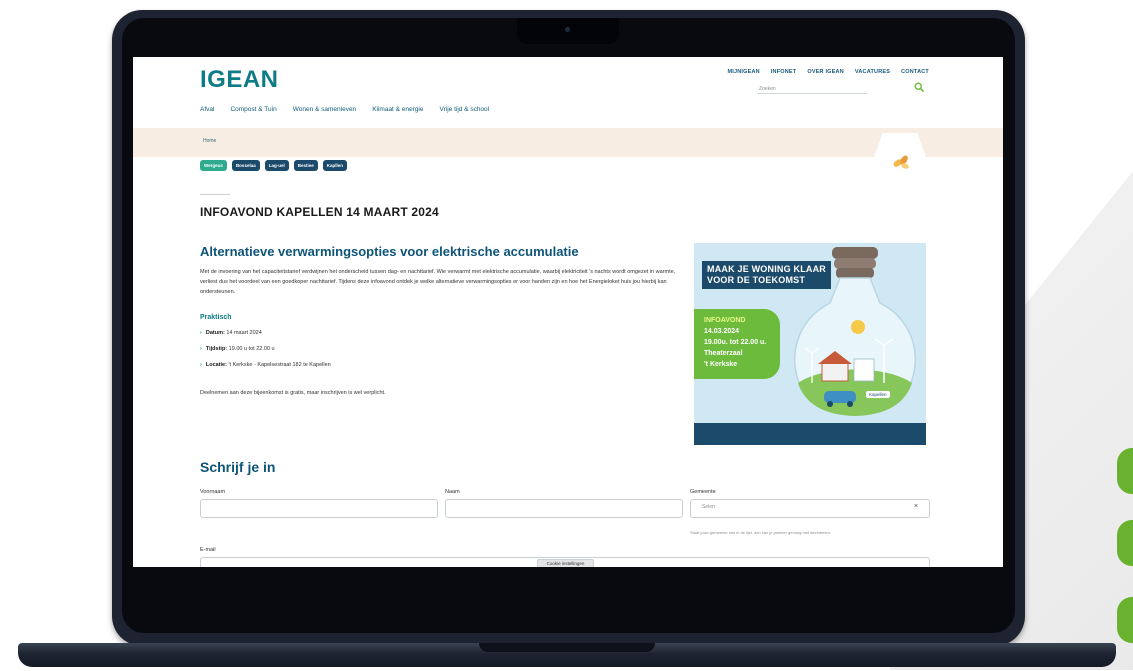 The width and height of the screenshot is (1133, 671). I want to click on leaf-icon, so click(901, 162).